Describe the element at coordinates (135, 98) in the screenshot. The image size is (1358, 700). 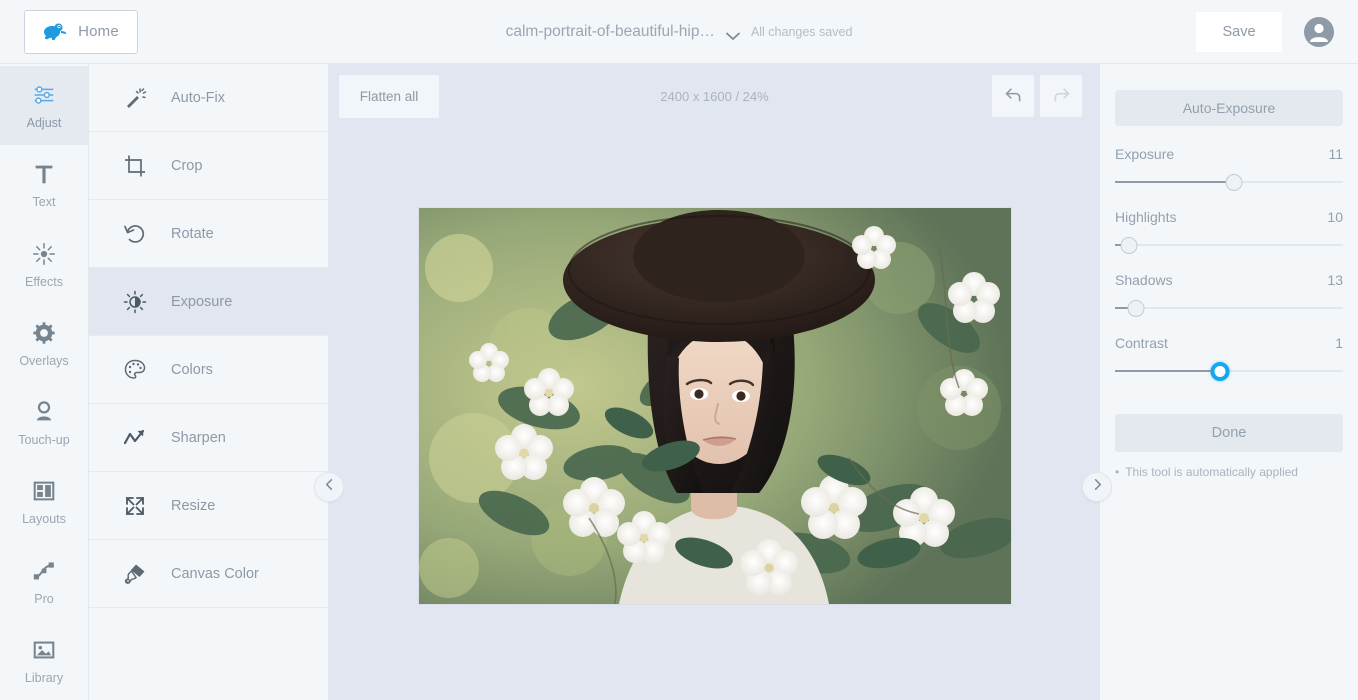
I see `magic-wand-icon` at that location.